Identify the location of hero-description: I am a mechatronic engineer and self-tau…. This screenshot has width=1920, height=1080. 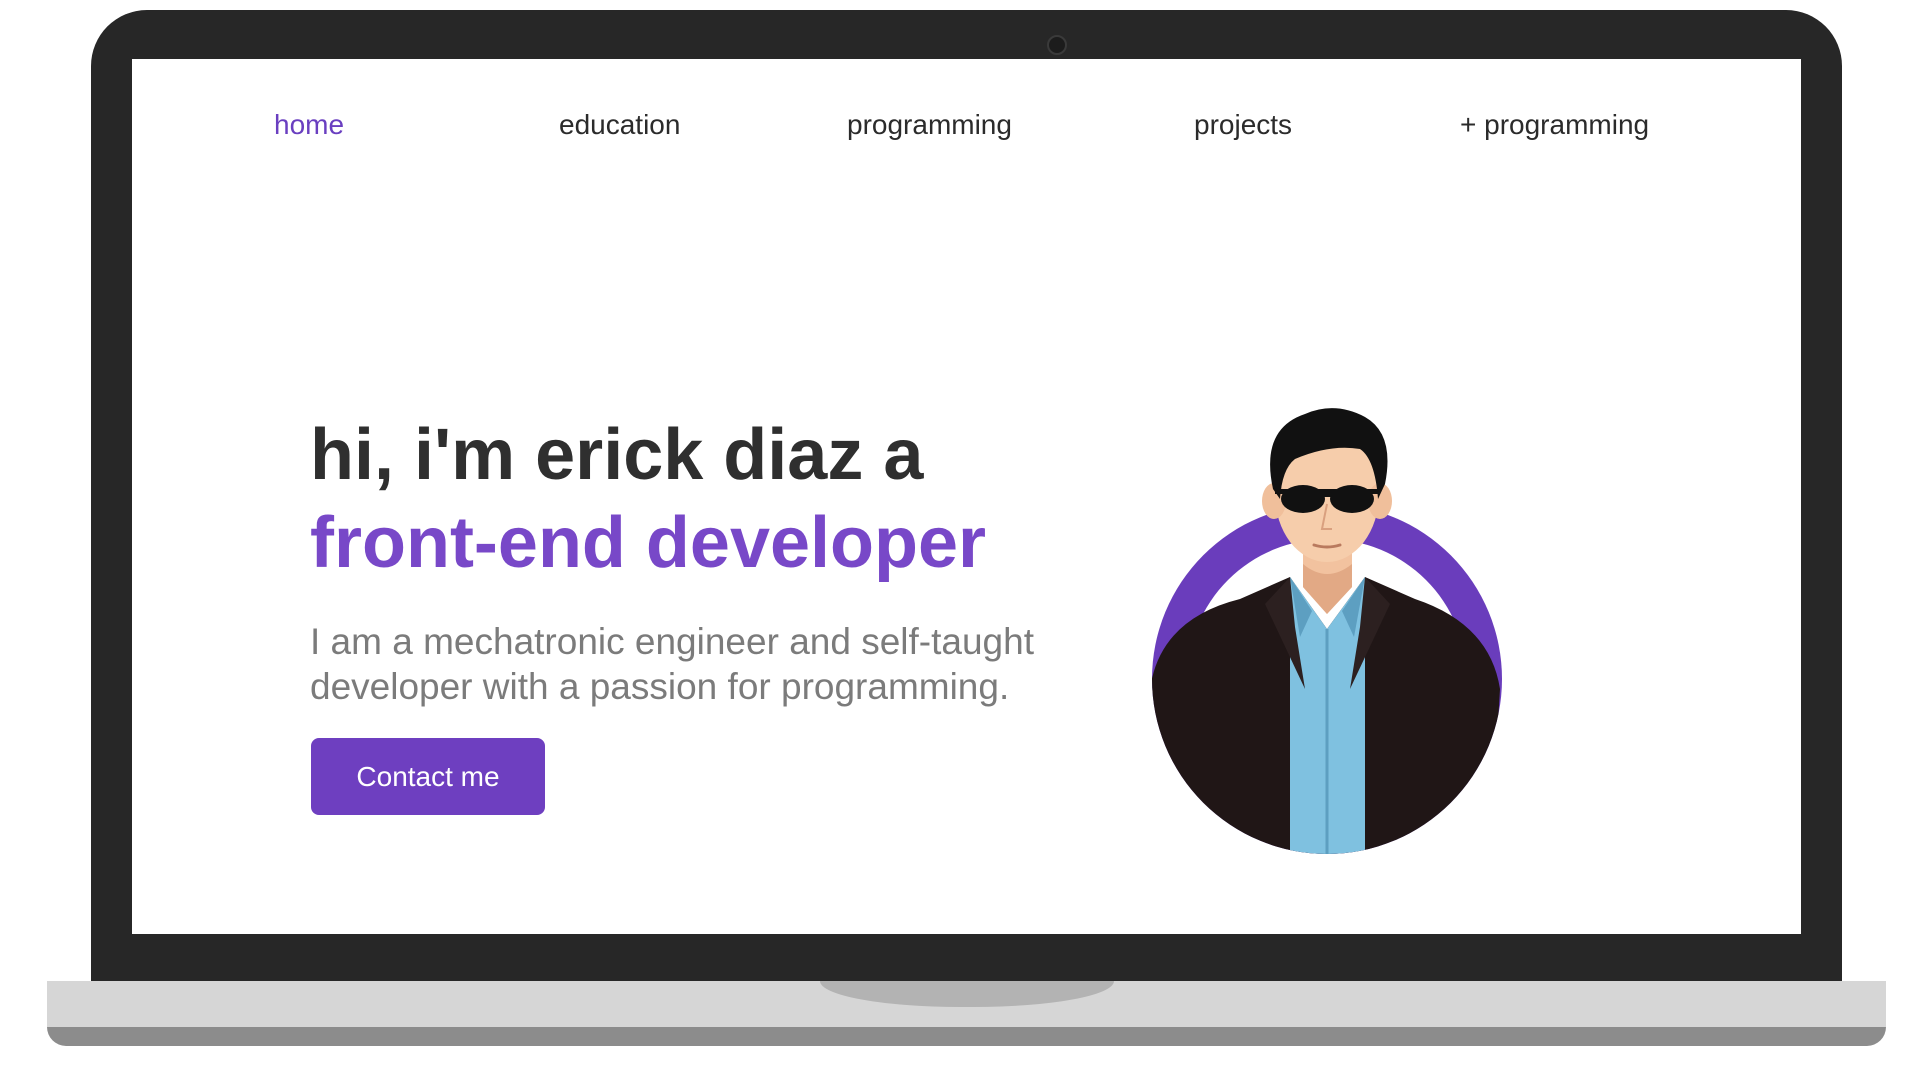
(672, 664).